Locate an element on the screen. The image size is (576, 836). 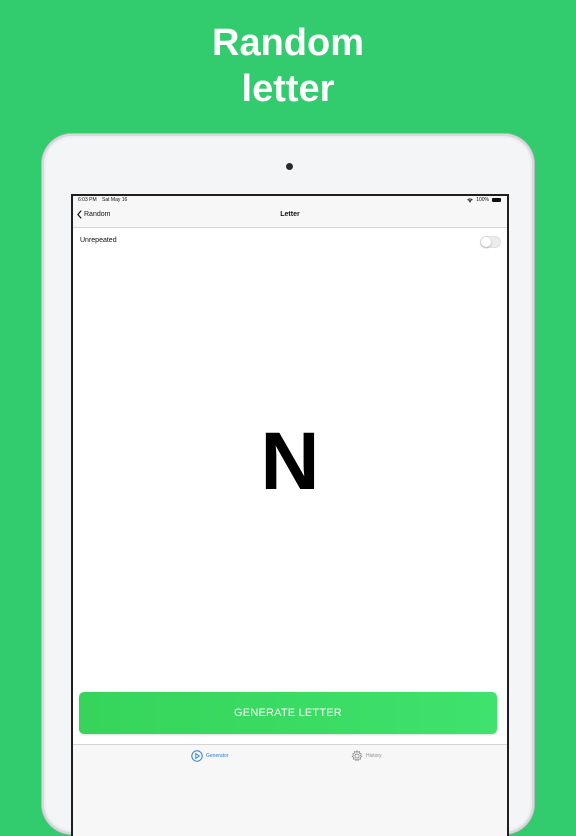
gear-icon is located at coordinates (357, 756).